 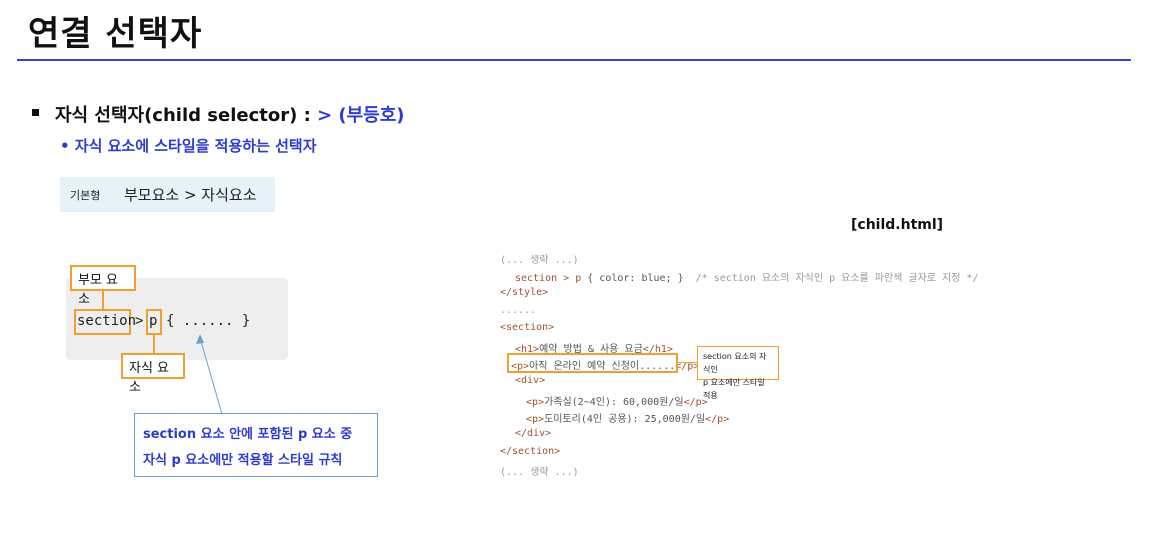 I want to click on code-rule-body: { color: blue; }, so click(x=632, y=278).